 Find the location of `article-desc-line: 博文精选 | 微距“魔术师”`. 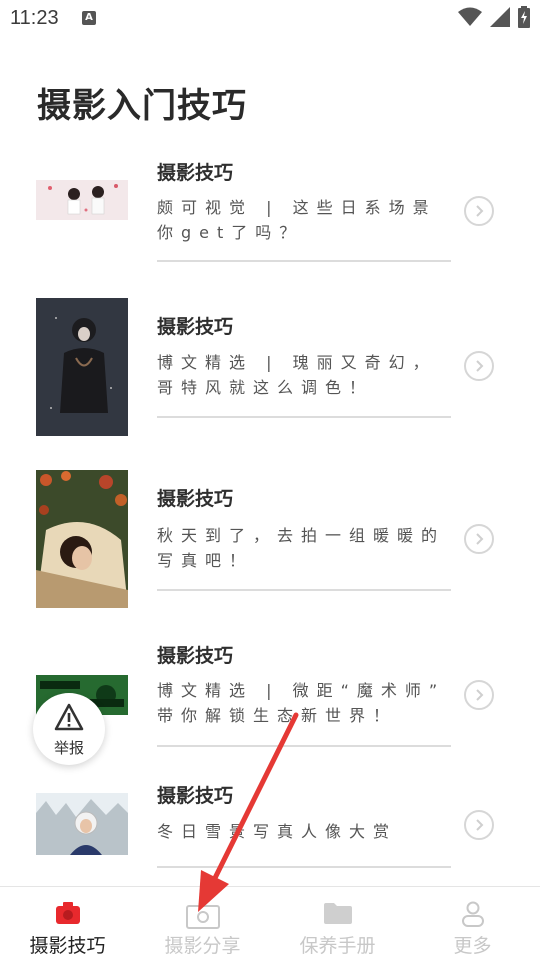

article-desc-line: 博文精选 | 微距“魔术师” is located at coordinates (301, 690).